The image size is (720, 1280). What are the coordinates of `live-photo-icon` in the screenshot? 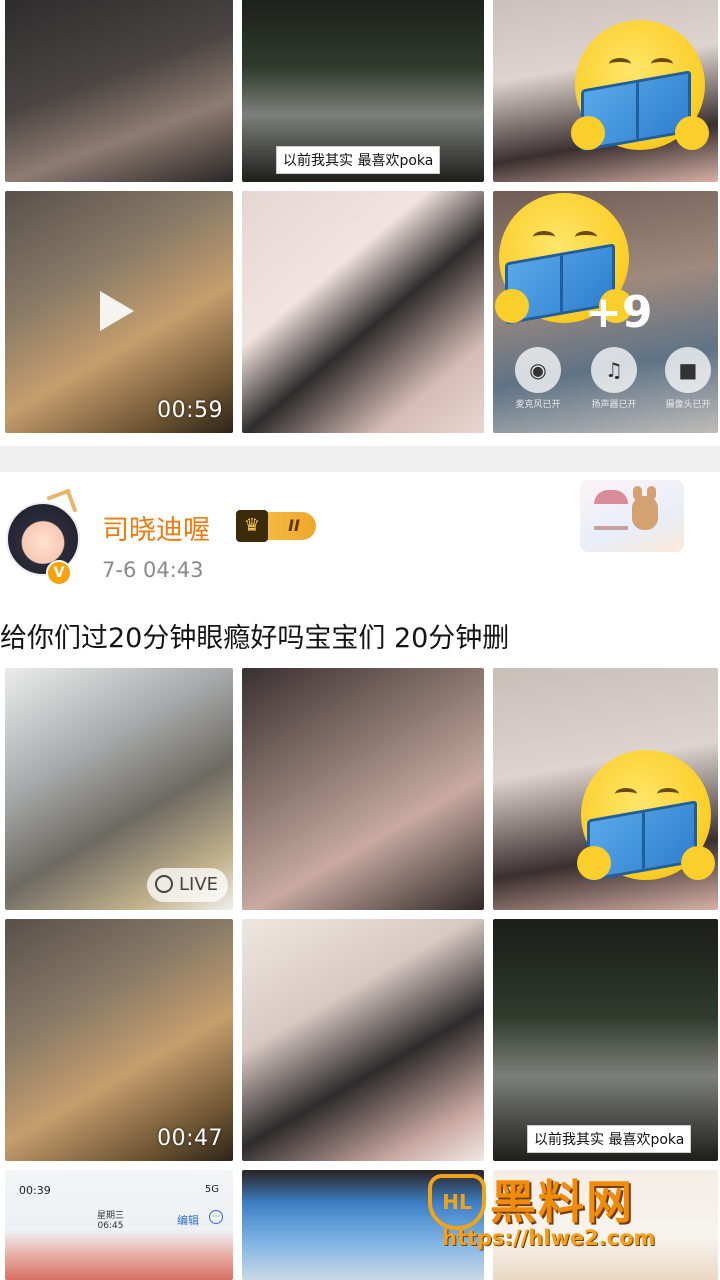 It's located at (164, 884).